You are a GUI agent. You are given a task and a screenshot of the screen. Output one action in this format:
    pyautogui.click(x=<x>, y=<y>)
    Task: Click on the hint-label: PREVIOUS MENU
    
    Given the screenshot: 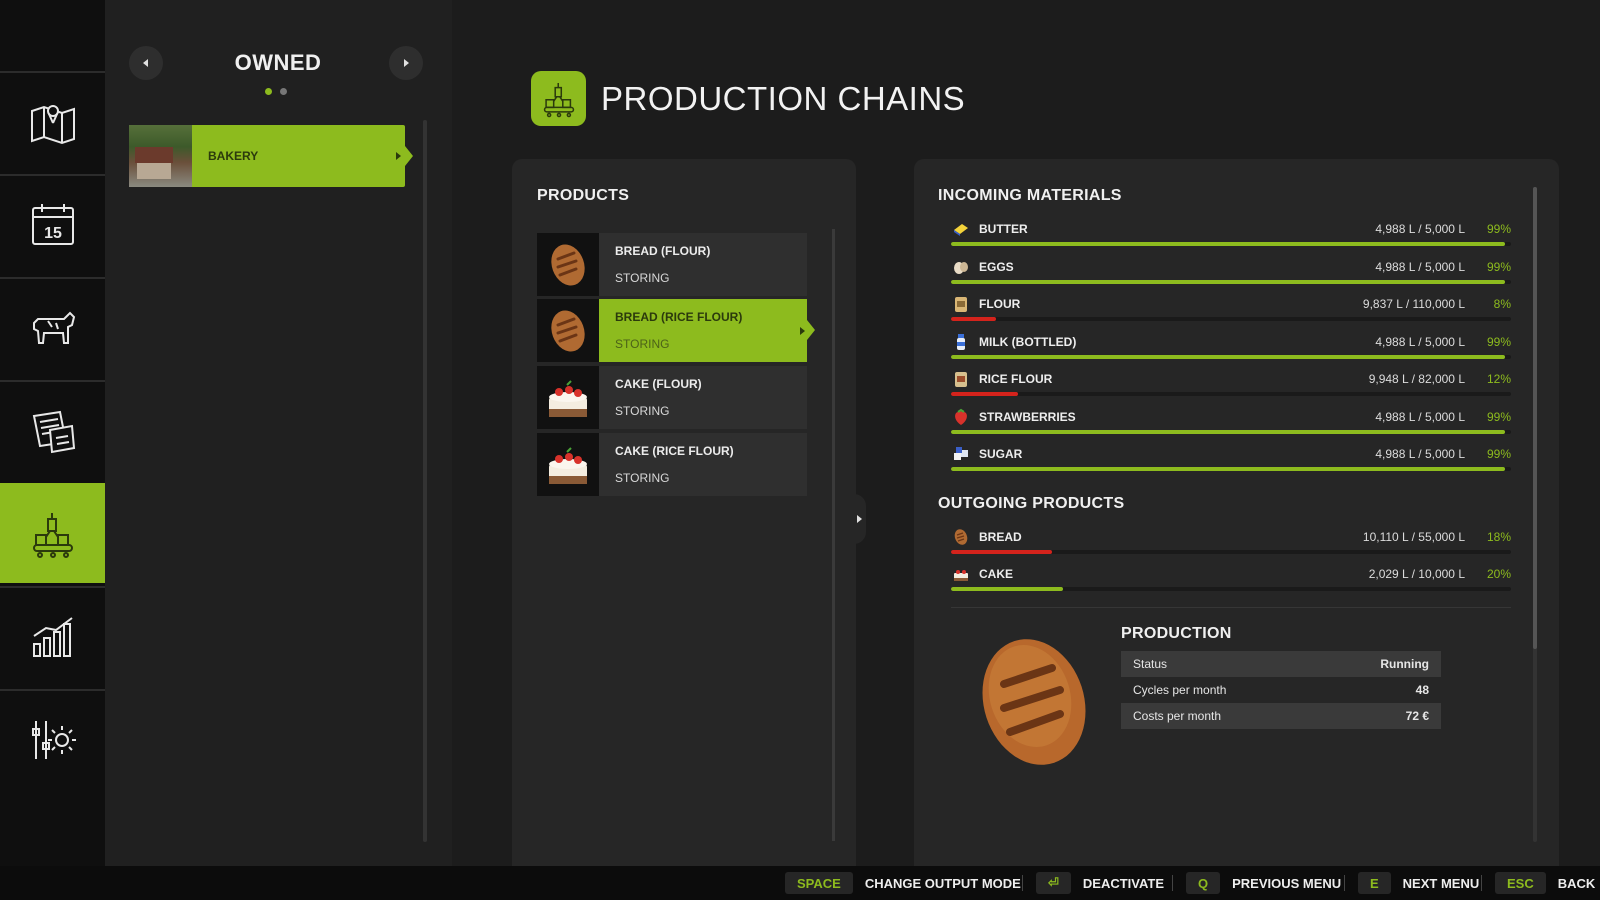 What is the action you would take?
    pyautogui.click(x=1287, y=883)
    